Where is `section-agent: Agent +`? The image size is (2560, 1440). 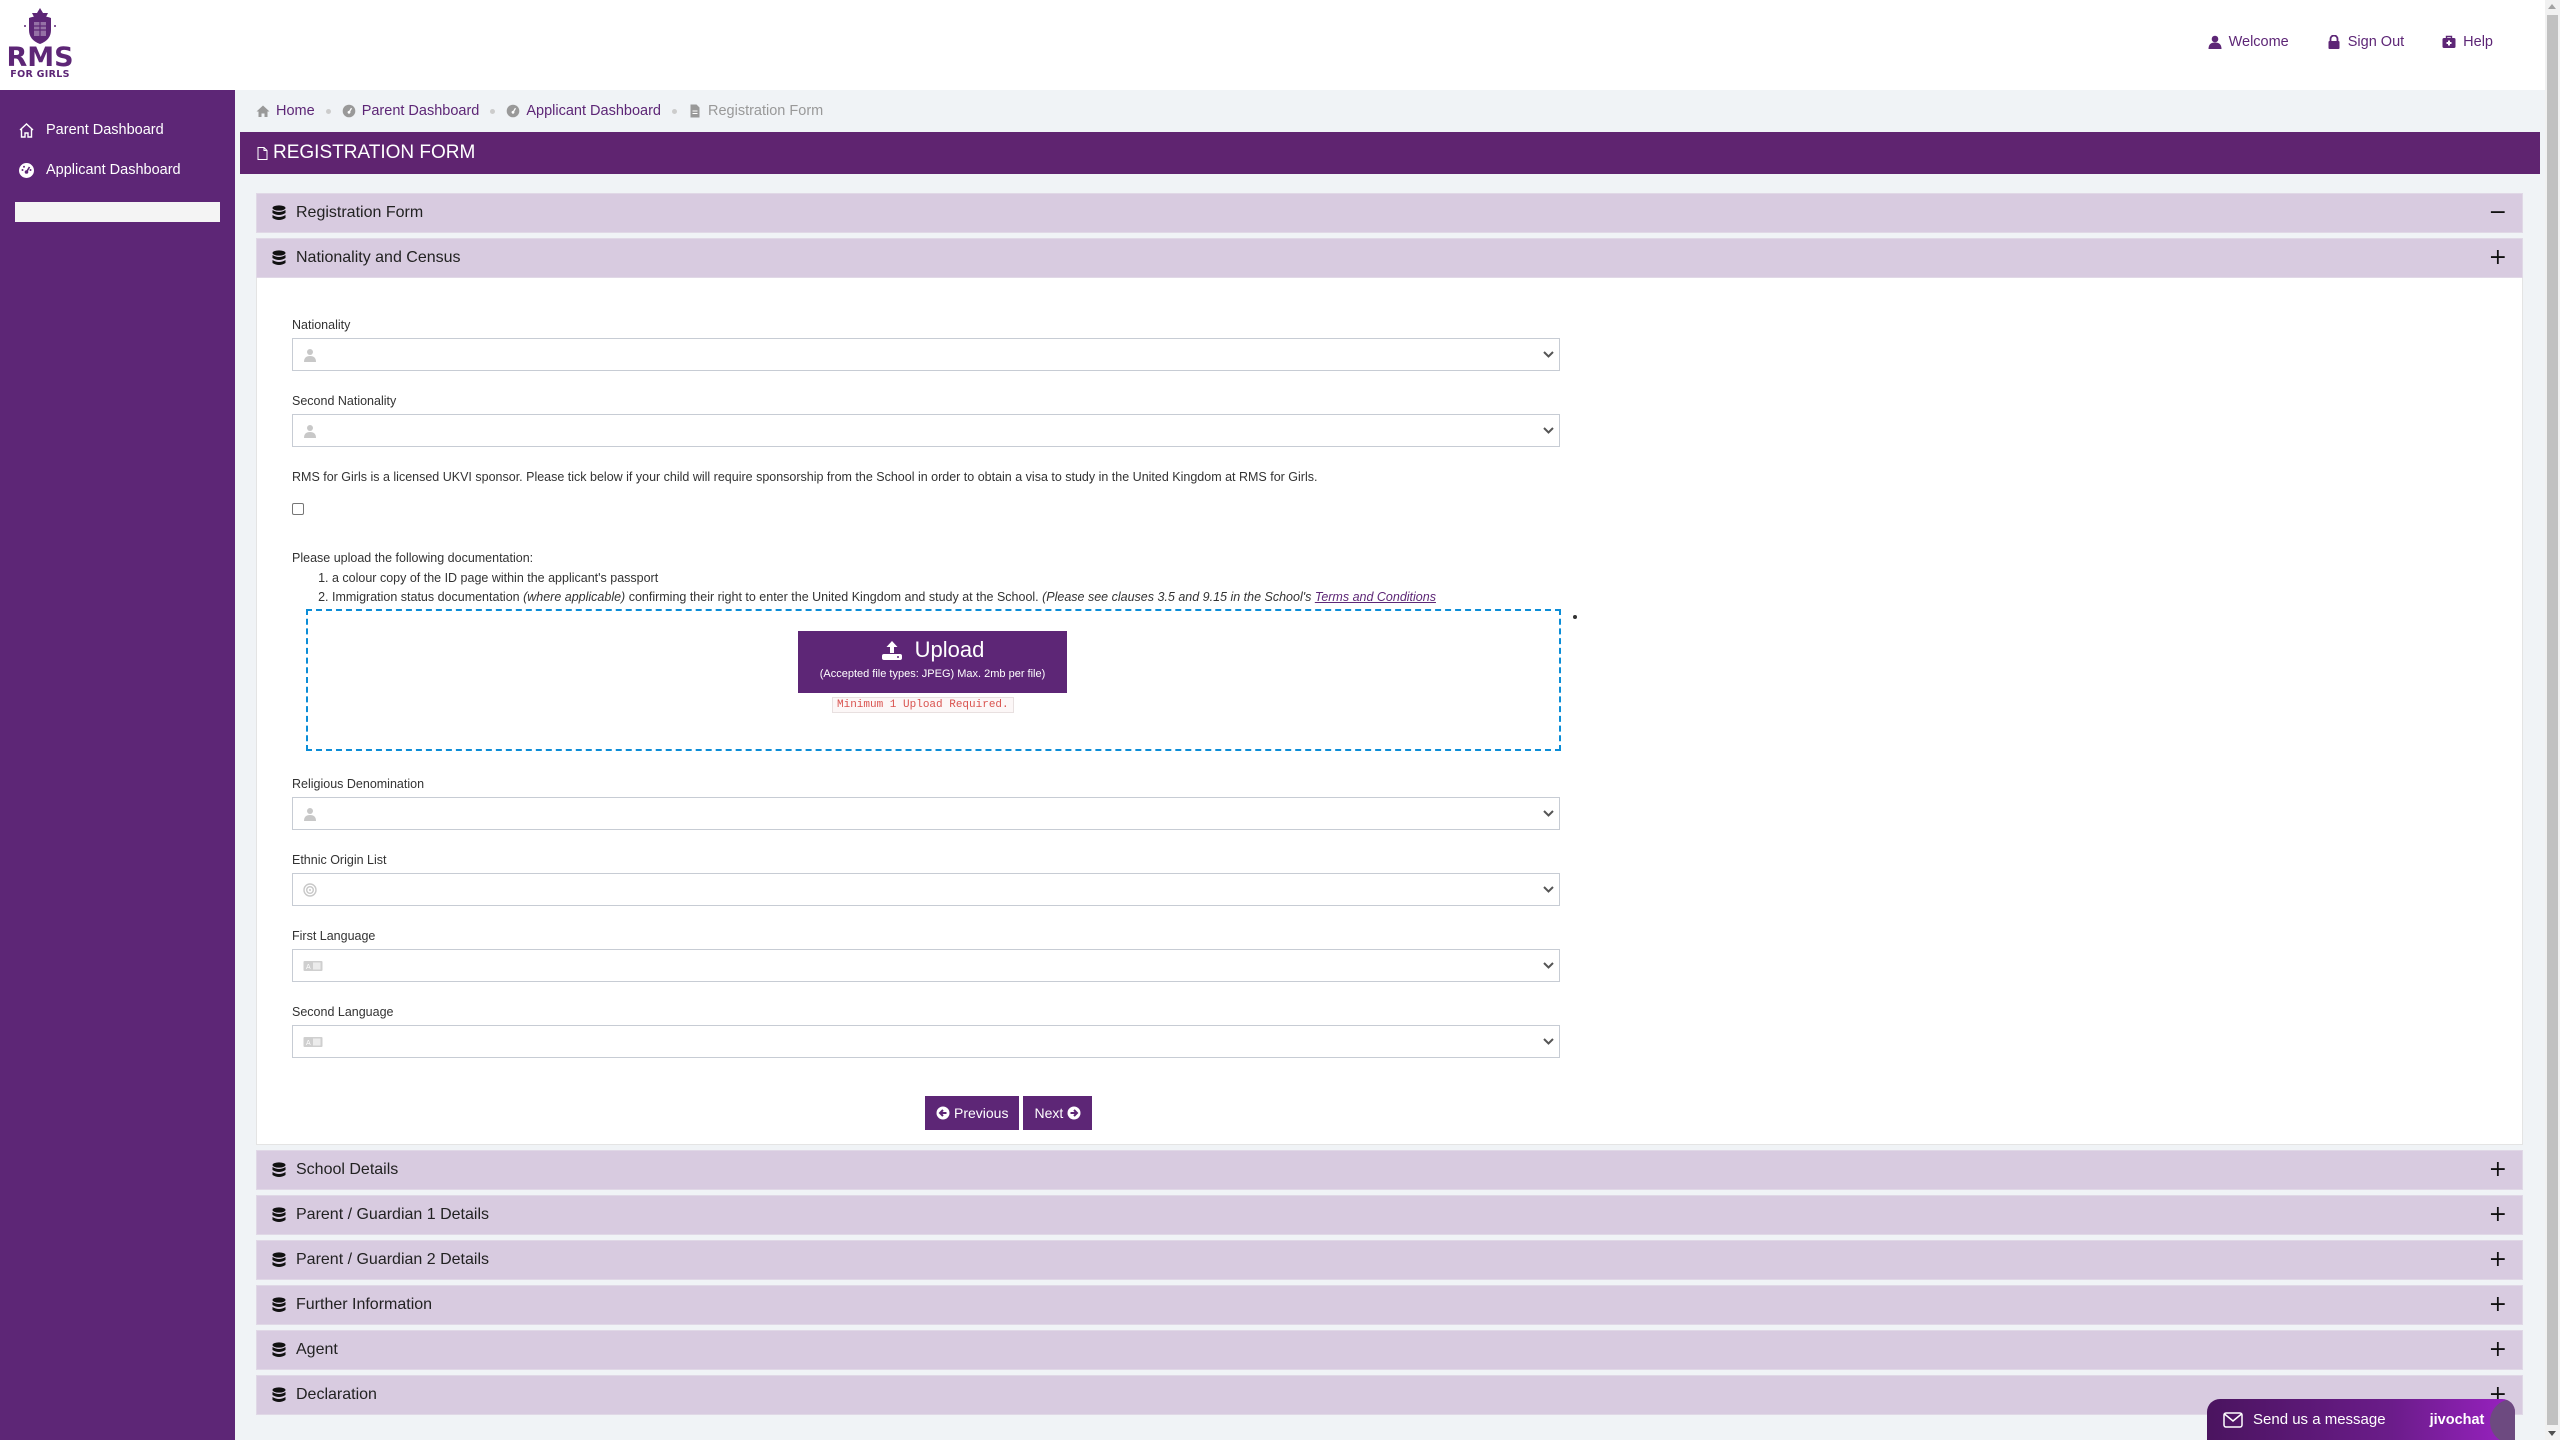
section-agent: Agent + is located at coordinates (1389, 1350).